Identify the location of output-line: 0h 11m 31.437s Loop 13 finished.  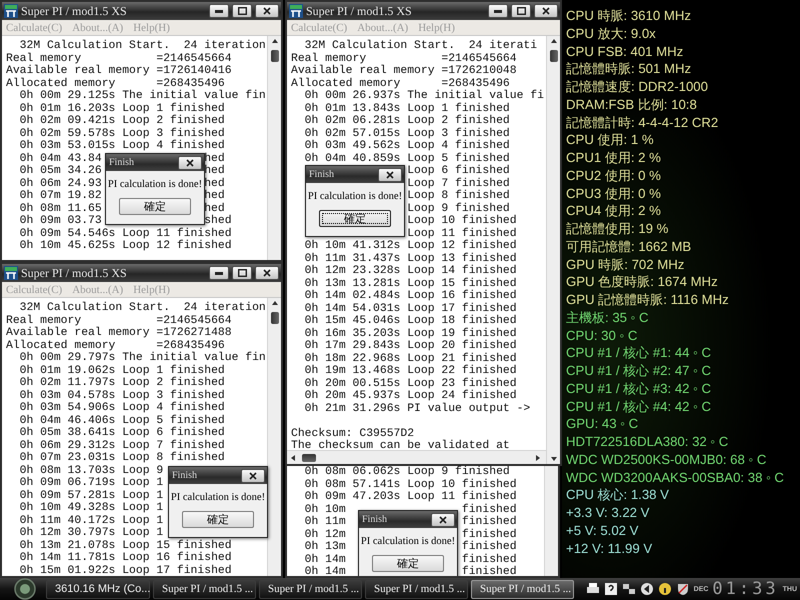
(410, 258).